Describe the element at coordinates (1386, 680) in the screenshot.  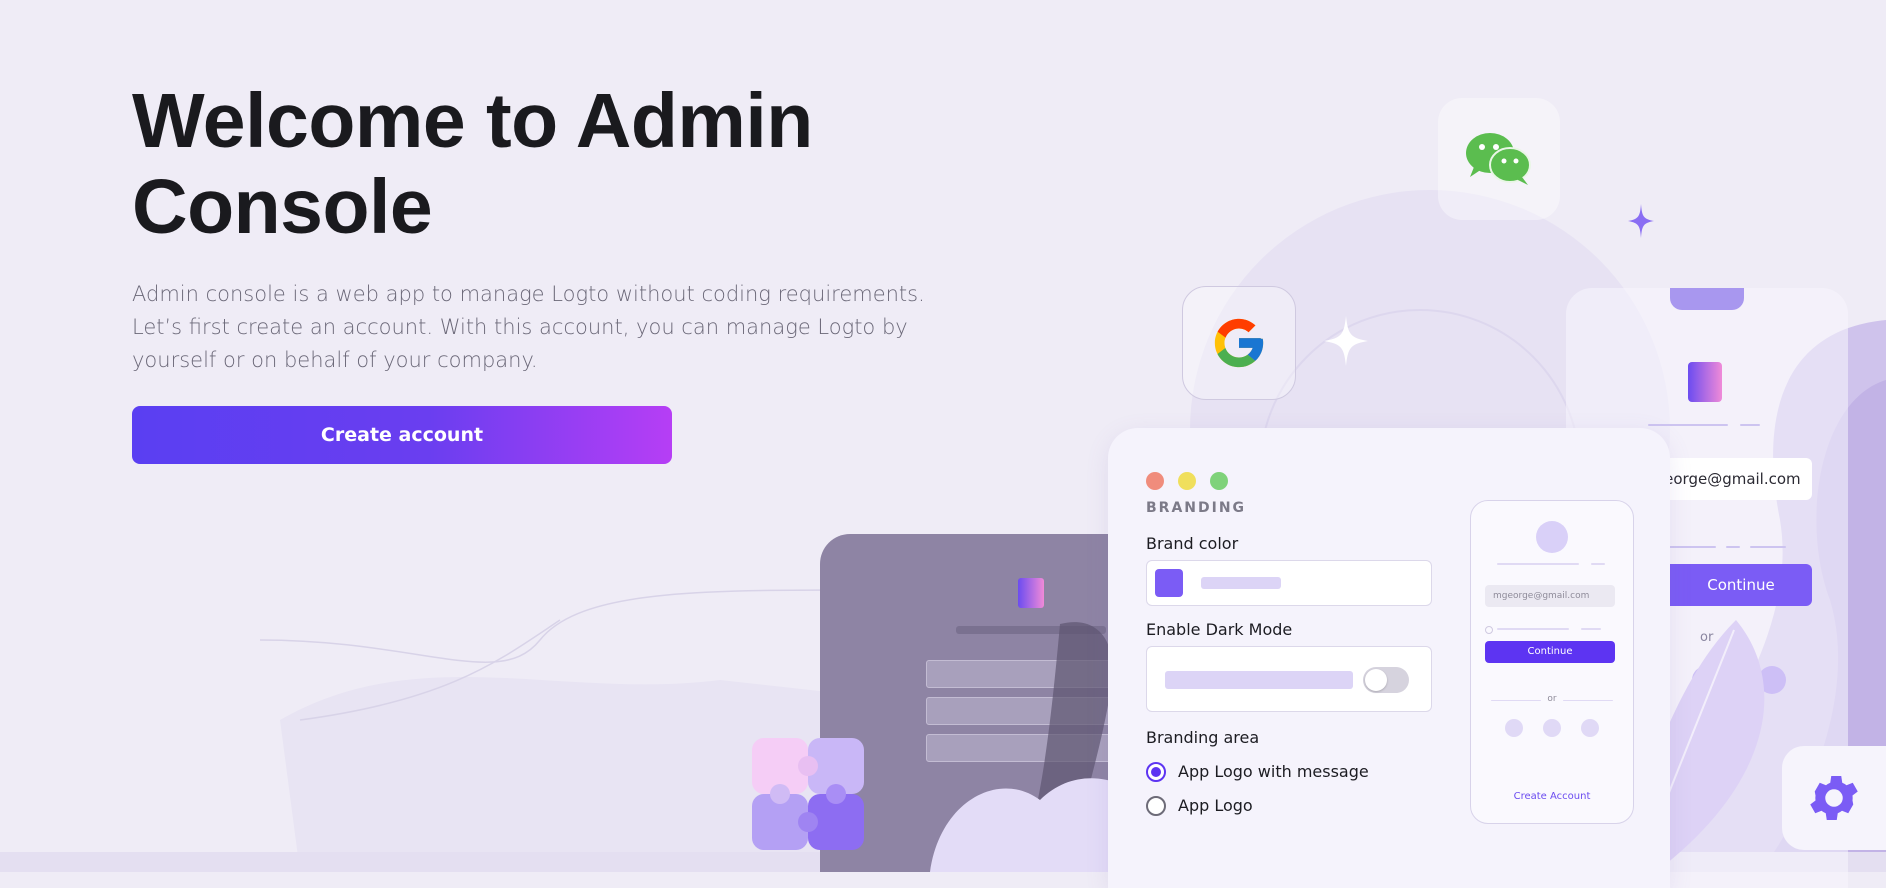
I see `dark-mode-toggle` at that location.